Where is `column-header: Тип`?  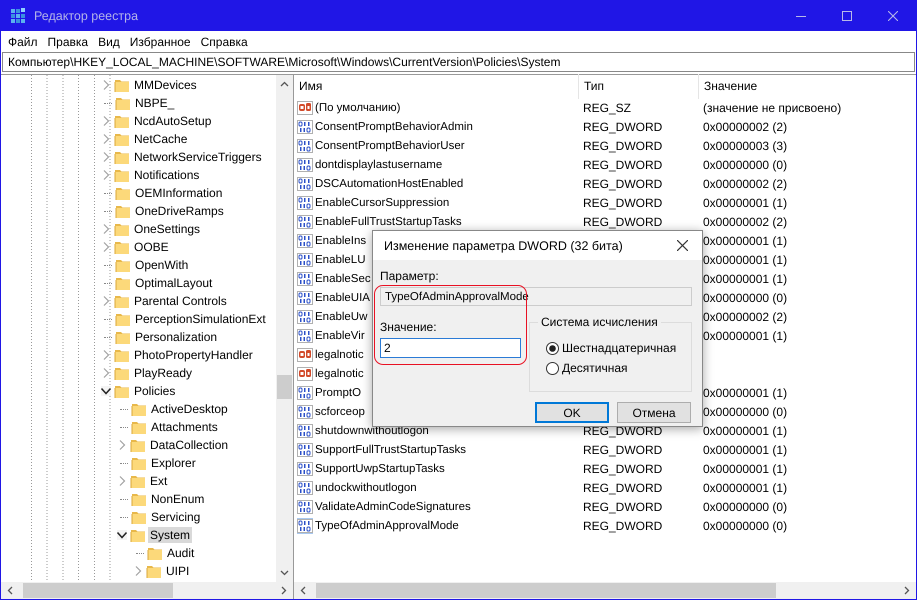
column-header: Тип is located at coordinates (639, 86).